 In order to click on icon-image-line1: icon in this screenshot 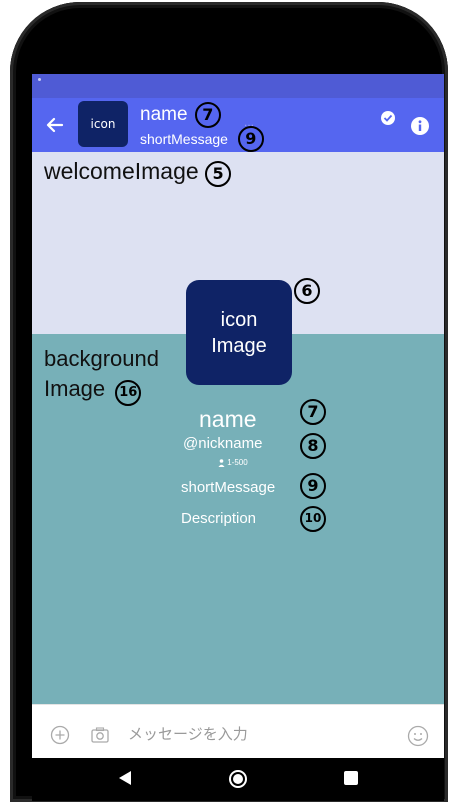, I will do `click(239, 319)`.